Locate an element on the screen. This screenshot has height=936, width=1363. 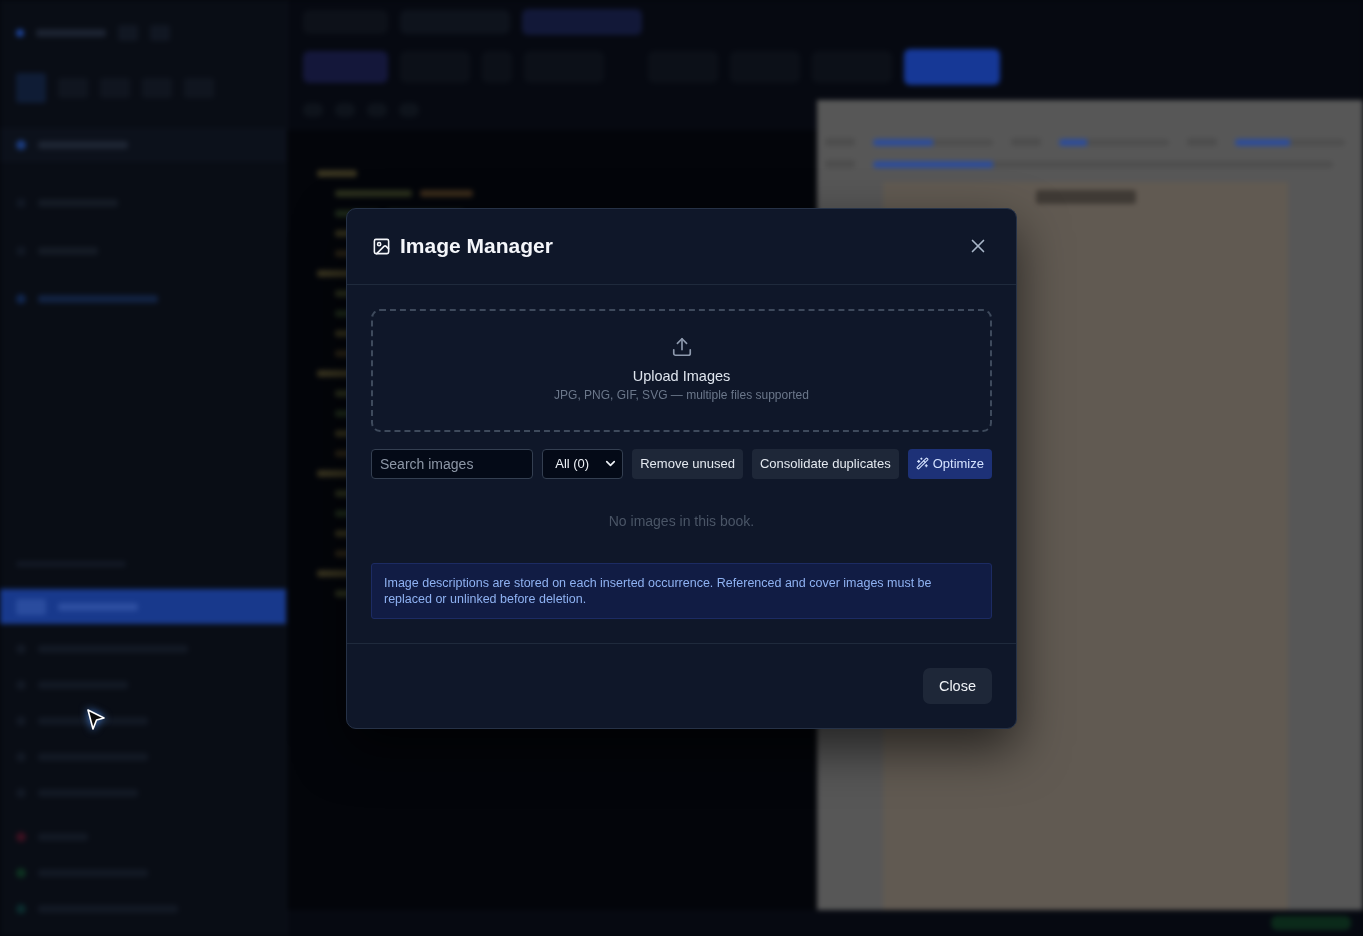
mouse-pointer-icon is located at coordinates (96, 720).